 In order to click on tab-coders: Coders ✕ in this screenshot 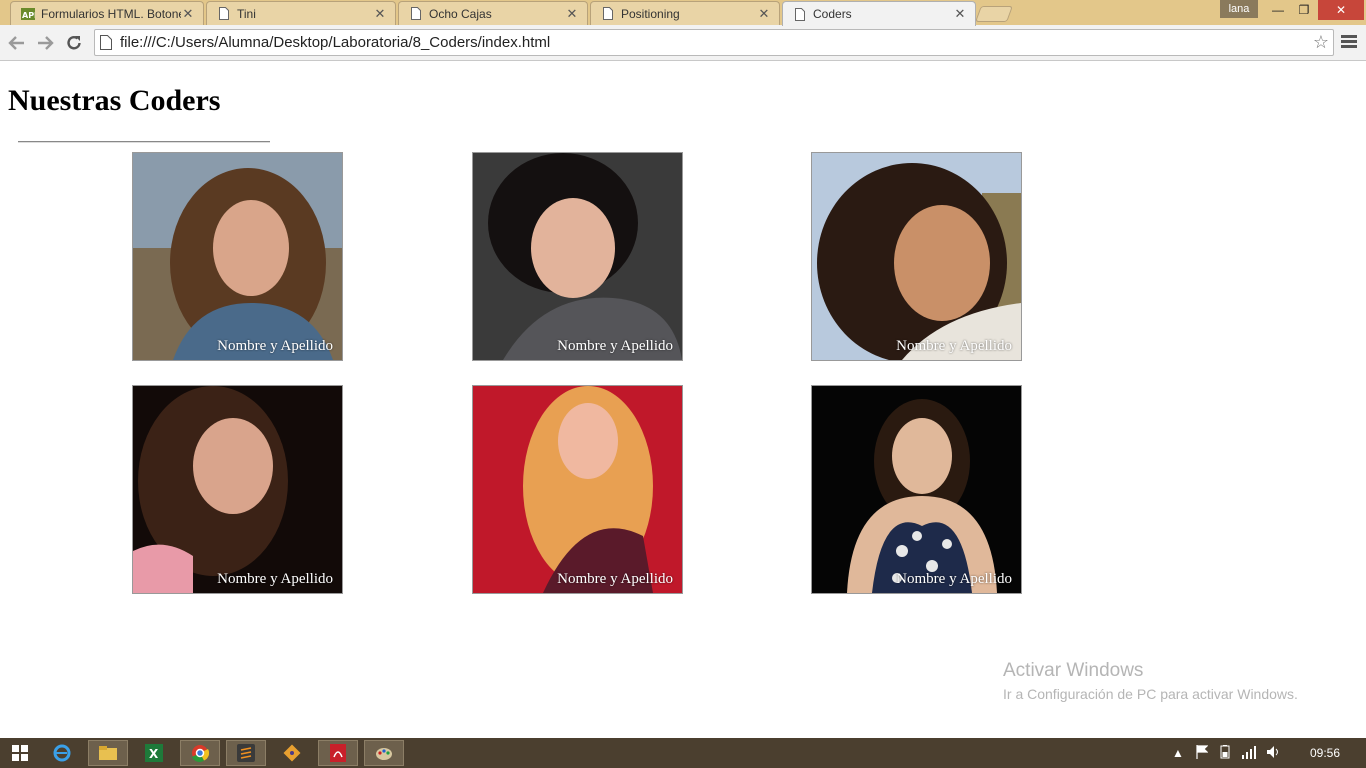, I will do `click(879, 13)`.